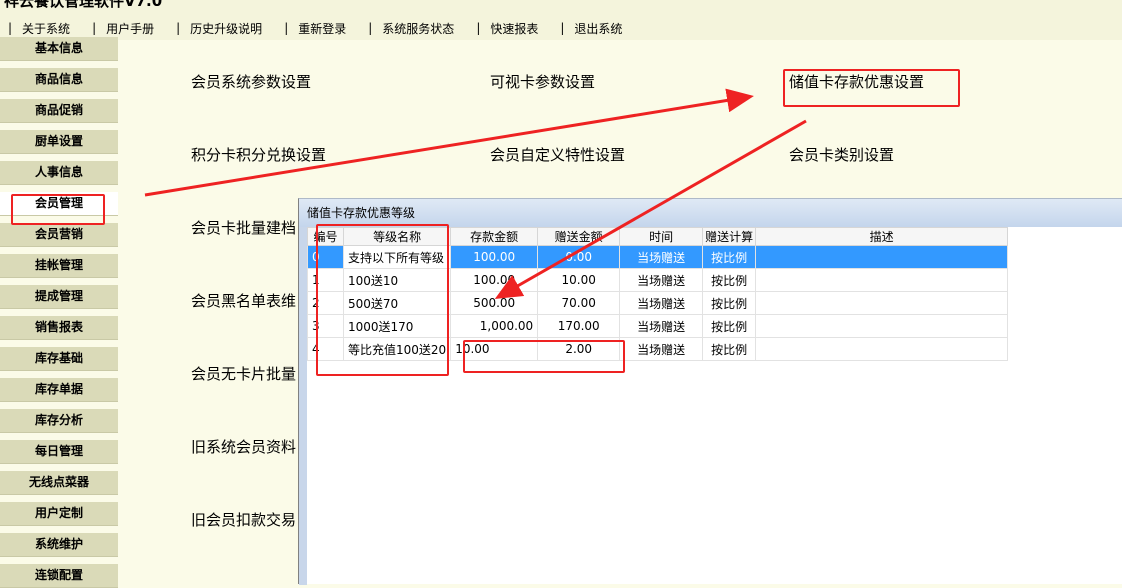 Image resolution: width=1122 pixels, height=588 pixels. I want to click on menu-item-label: 关于系统, so click(46, 28).